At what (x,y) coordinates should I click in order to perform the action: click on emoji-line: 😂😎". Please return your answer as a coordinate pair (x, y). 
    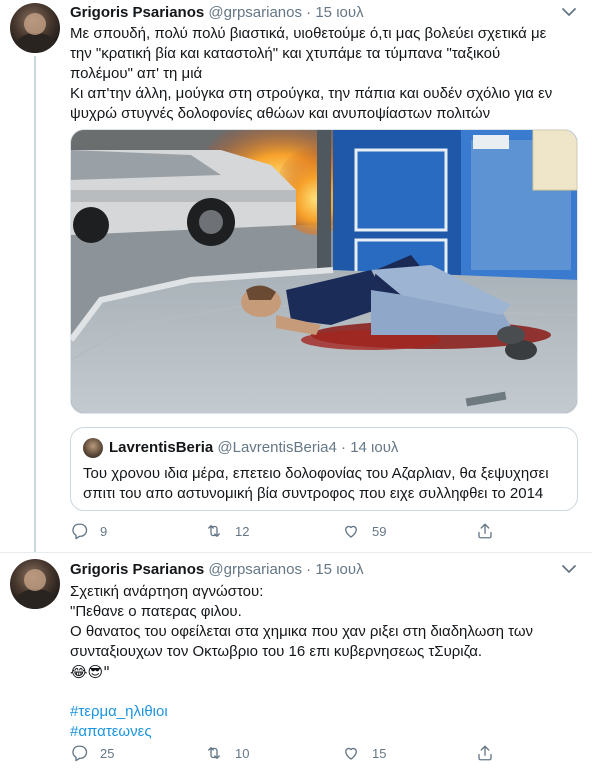
    Looking at the image, I should click on (90, 672).